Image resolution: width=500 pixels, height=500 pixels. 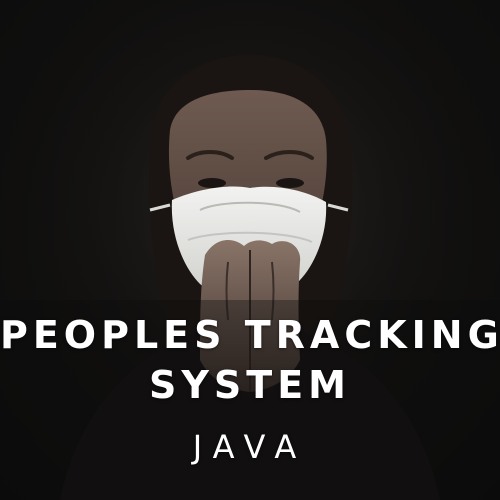 What do you see at coordinates (250, 447) in the screenshot?
I see `subtitle: JAVA` at bounding box center [250, 447].